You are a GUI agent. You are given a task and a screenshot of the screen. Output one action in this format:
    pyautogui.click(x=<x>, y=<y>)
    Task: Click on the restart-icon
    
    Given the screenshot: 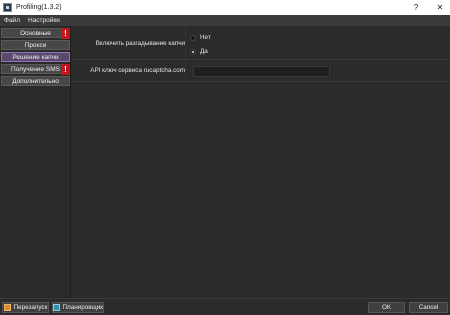 What is the action you would take?
    pyautogui.click(x=7, y=307)
    